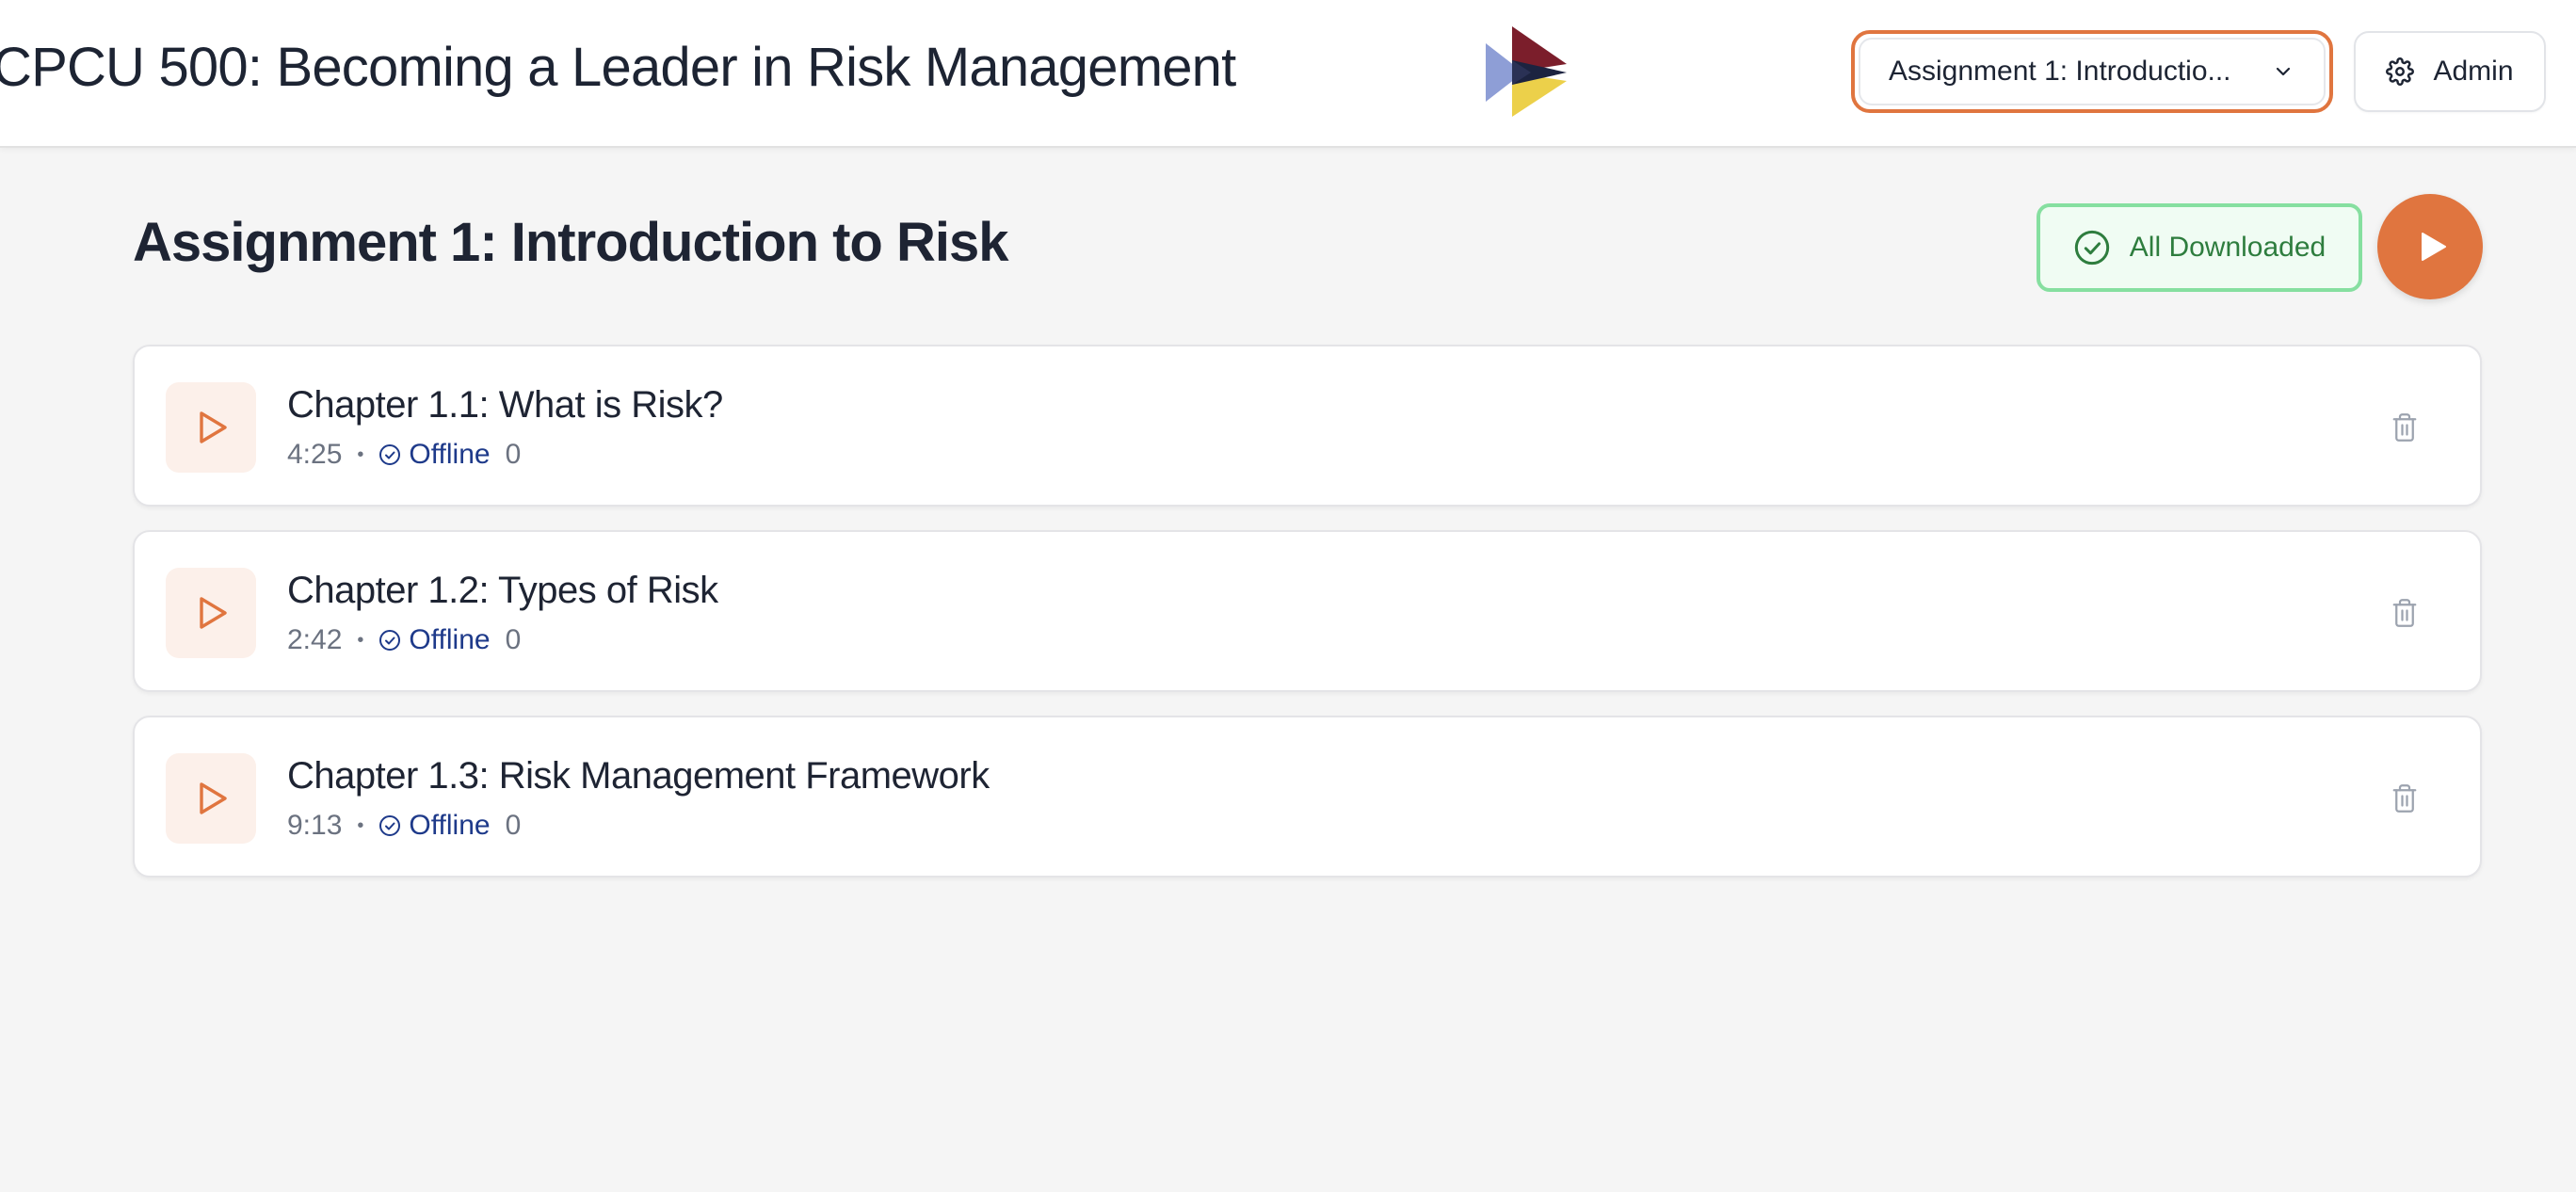 The image size is (2576, 1192). What do you see at coordinates (315, 640) in the screenshot?
I see `chapter-duration: 2:42` at bounding box center [315, 640].